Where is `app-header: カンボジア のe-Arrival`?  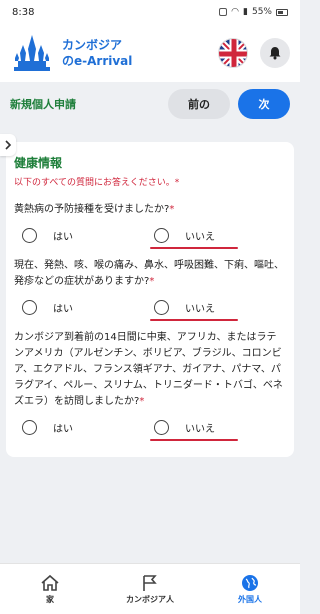 app-header: カンボジア のe-Arrival is located at coordinates (150, 53).